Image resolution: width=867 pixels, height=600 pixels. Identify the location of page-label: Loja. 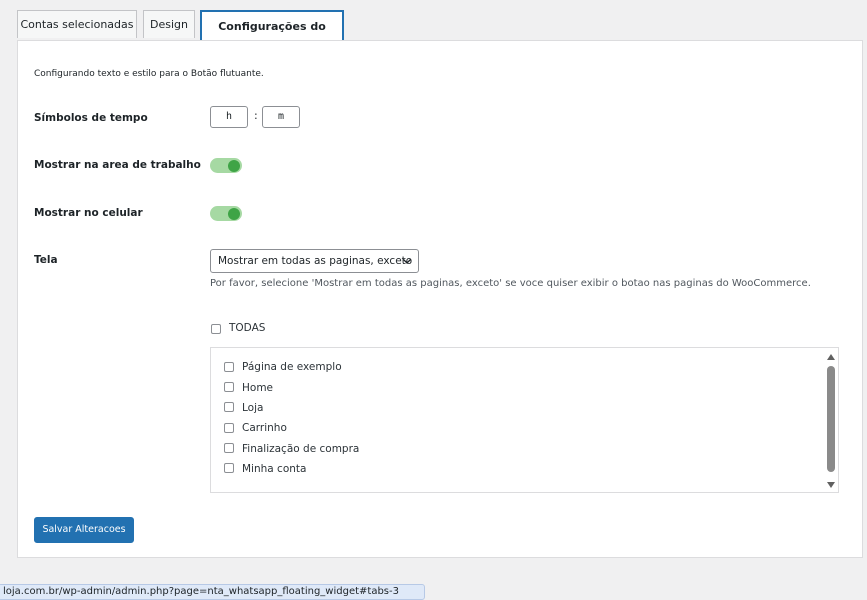
(253, 408).